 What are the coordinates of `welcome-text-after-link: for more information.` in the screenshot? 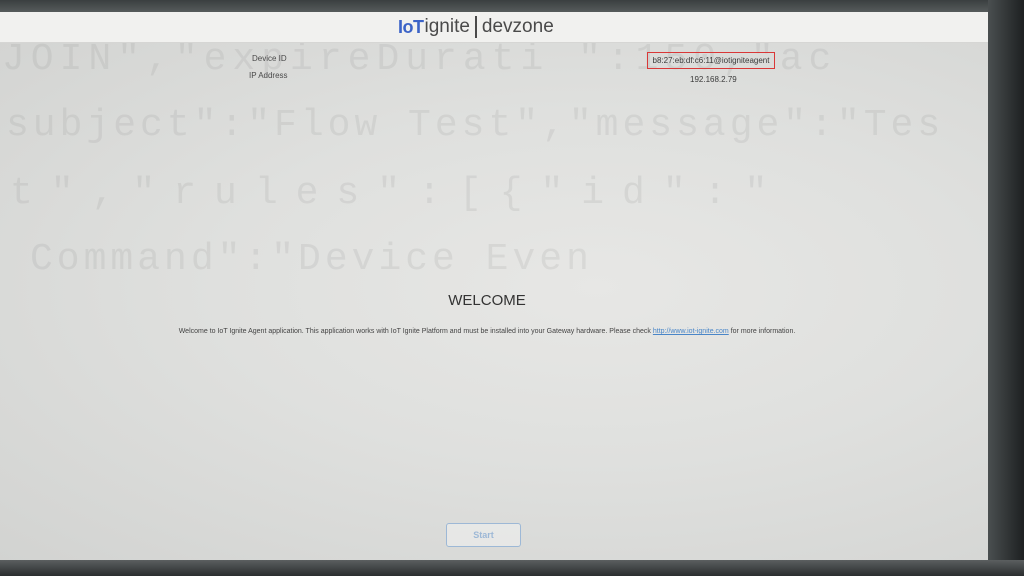 It's located at (762, 331).